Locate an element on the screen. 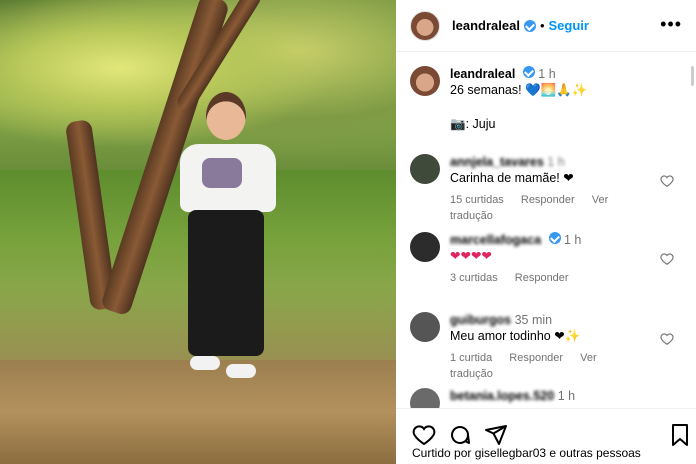 The height and width of the screenshot is (464, 696). author-avatar is located at coordinates (425, 25).